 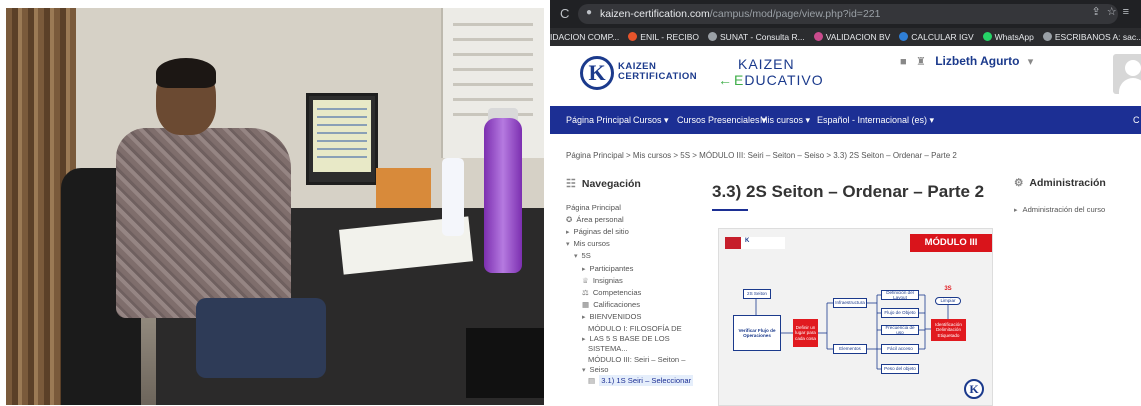 What do you see at coordinates (403, 188) in the screenshot?
I see `photo-box` at bounding box center [403, 188].